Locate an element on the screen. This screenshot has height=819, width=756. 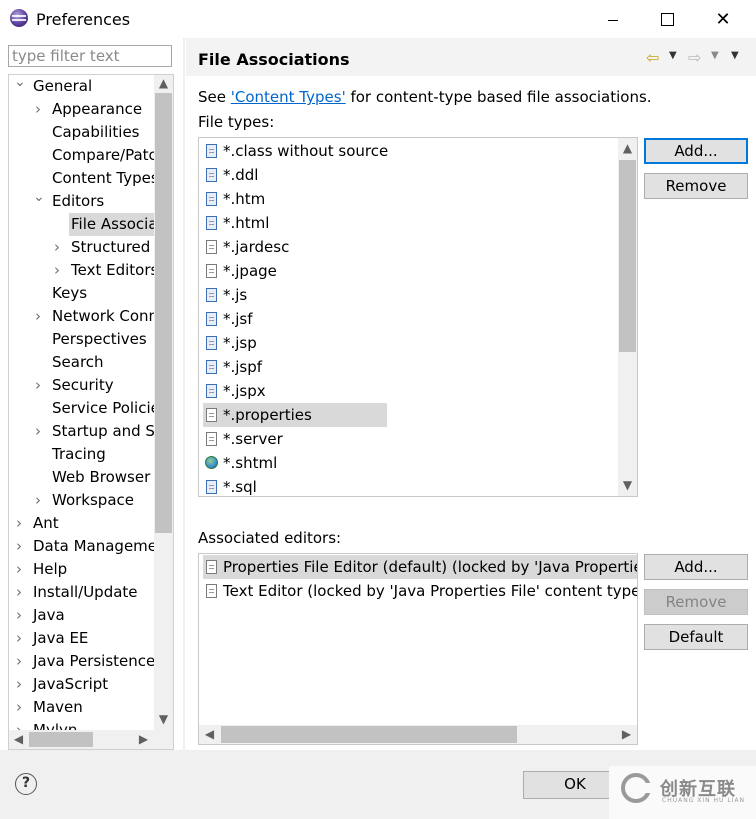
tree-horizontal-scroll-thumb is located at coordinates (61, 739).